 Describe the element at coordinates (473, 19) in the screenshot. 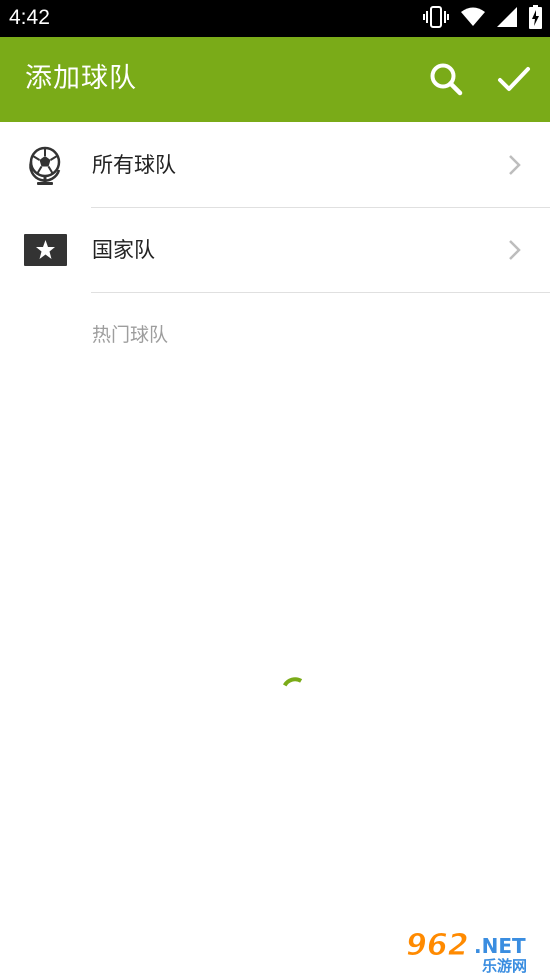

I see `wifi-icon` at that location.